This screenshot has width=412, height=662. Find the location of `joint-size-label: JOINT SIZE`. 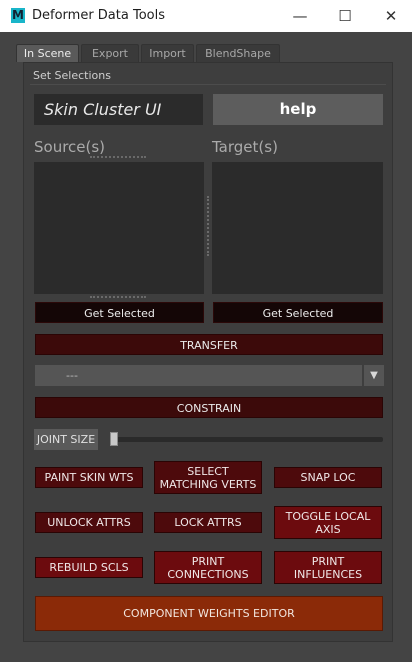

joint-size-label: JOINT SIZE is located at coordinates (66, 439).